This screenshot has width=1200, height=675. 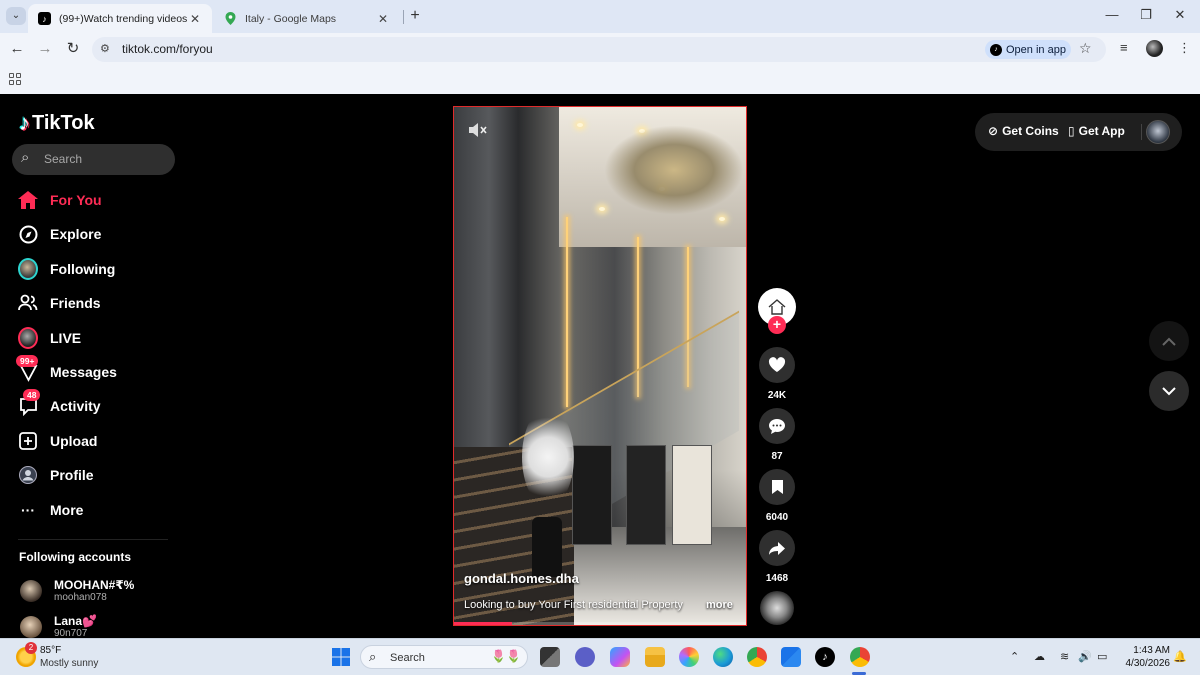 What do you see at coordinates (57, 441) in the screenshot?
I see `nav-upload: Upload` at bounding box center [57, 441].